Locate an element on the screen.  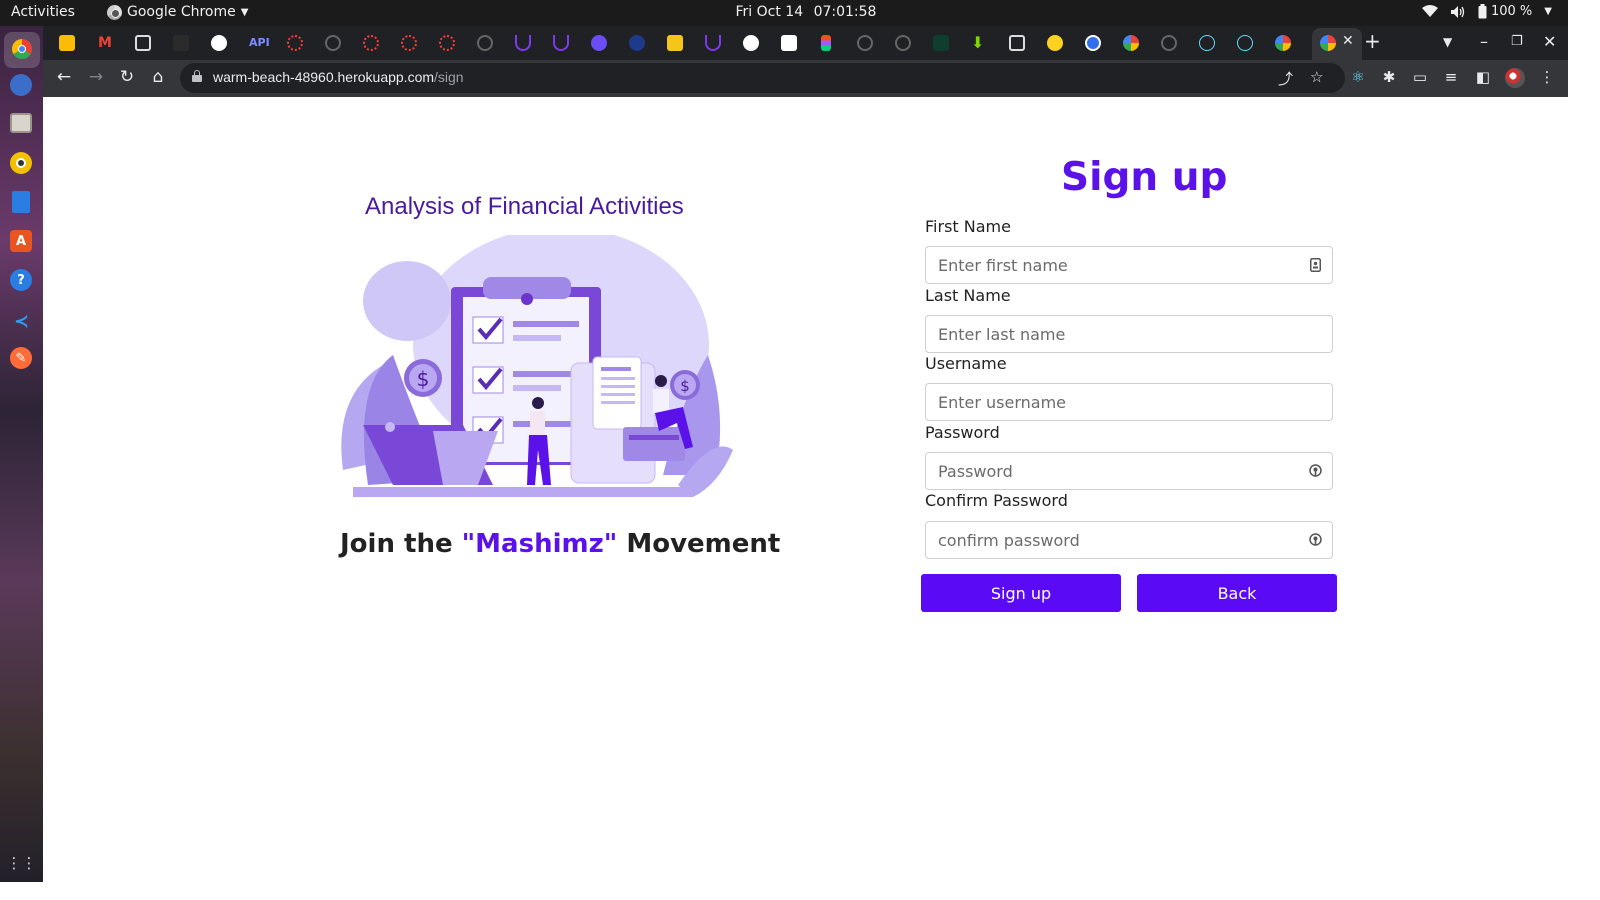
tab-favicon-dark-icon is located at coordinates (181, 43).